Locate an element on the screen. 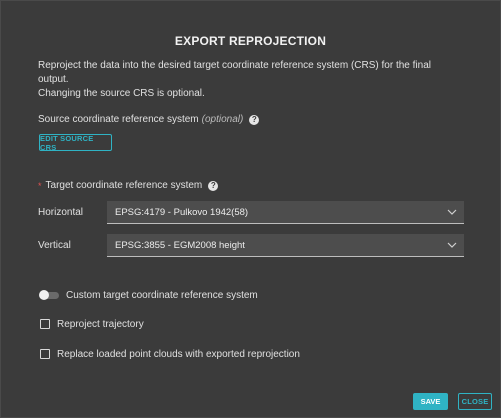 The width and height of the screenshot is (501, 418). custom-target-crs-toggle is located at coordinates (49, 295).